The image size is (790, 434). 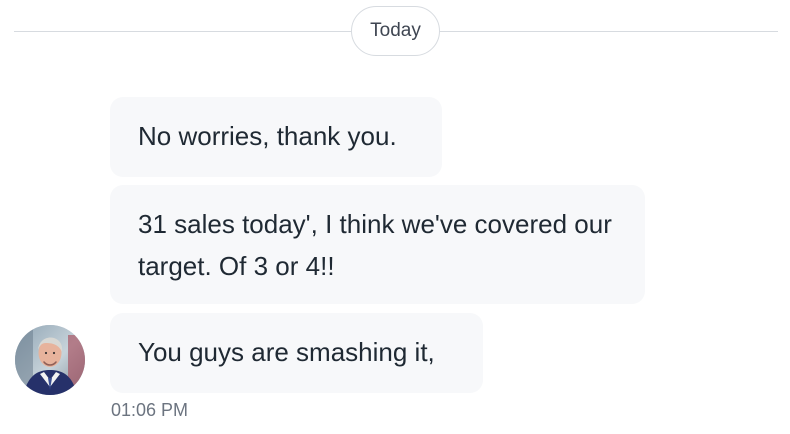 I want to click on date-label: Today, so click(x=395, y=31).